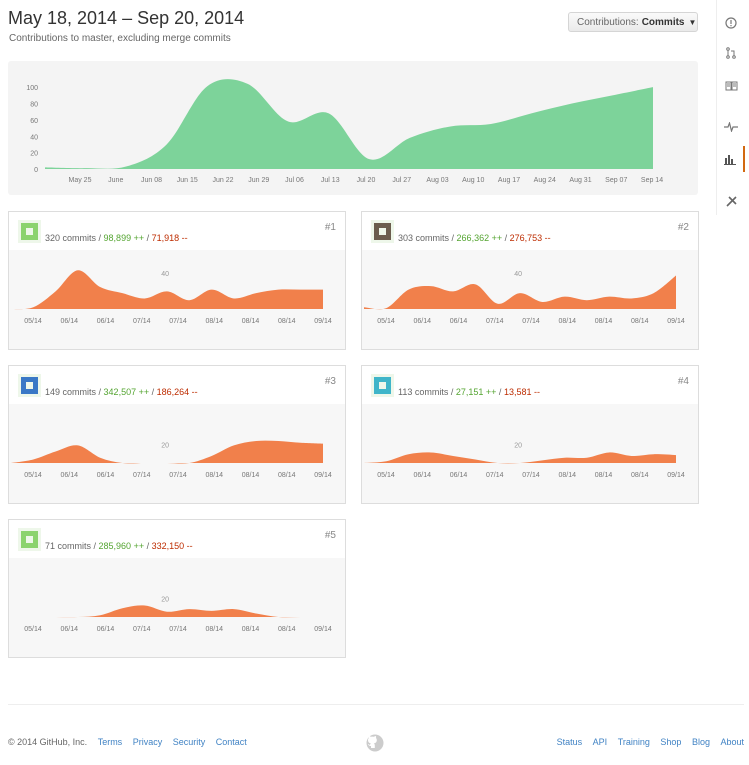 This screenshot has height=765, width=749. Describe the element at coordinates (177, 539) in the screenshot. I see `contributor-card-header: 71 commits / 285,960 ++ / 332,150 -- #5` at that location.